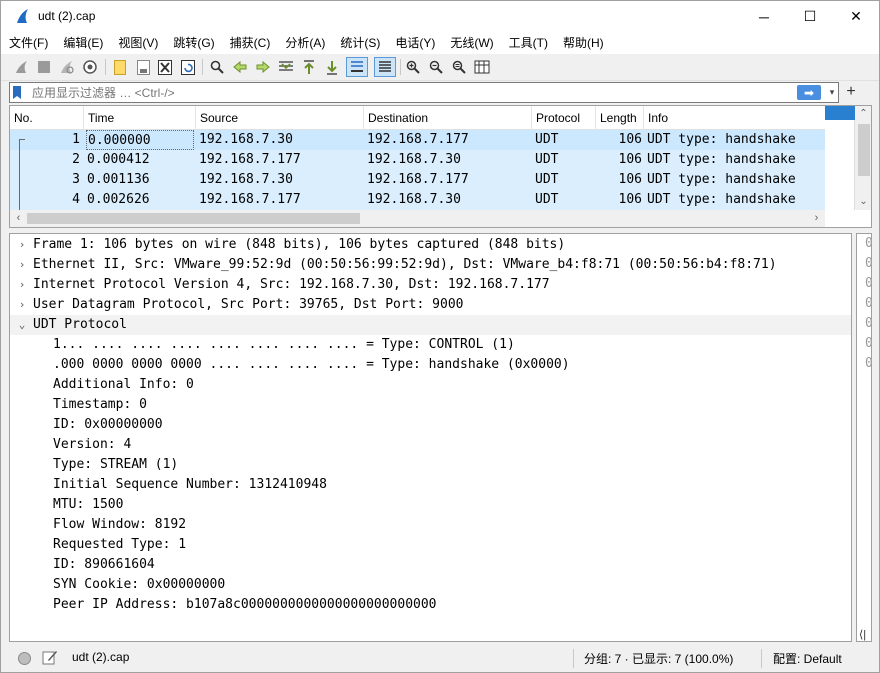 This screenshot has height=673, width=880. What do you see at coordinates (217, 67) in the screenshot?
I see `find-packet-icon` at bounding box center [217, 67].